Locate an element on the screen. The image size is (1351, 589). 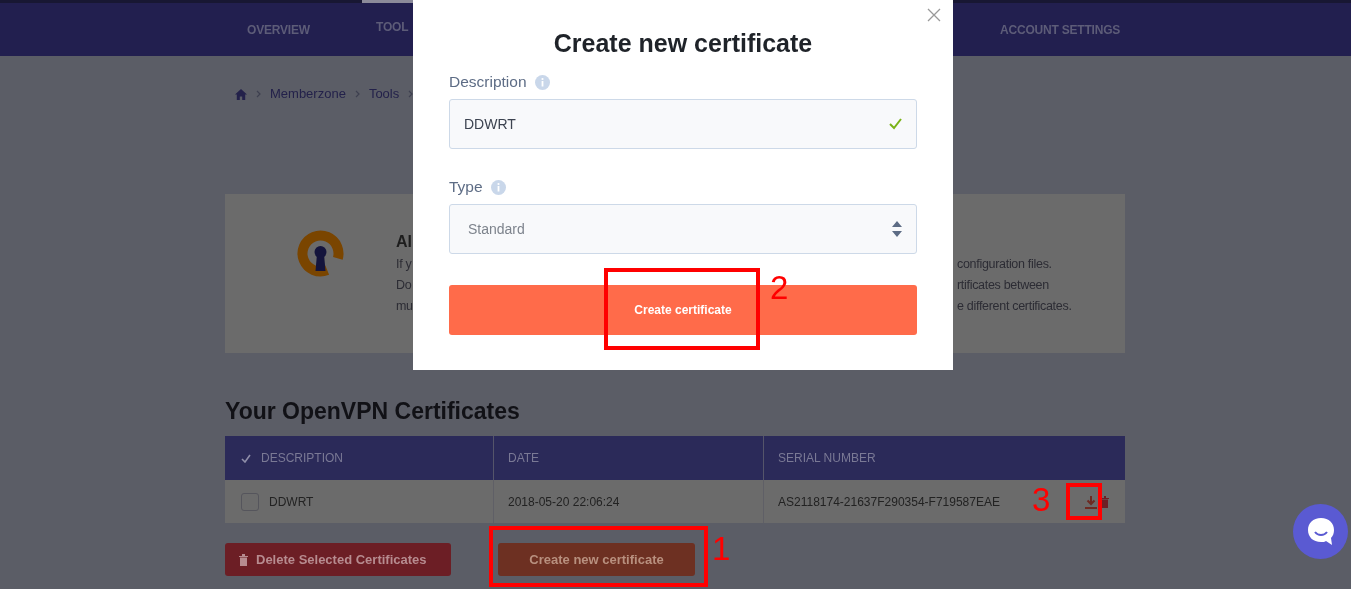
annotation-number: 1 is located at coordinates (721, 549).